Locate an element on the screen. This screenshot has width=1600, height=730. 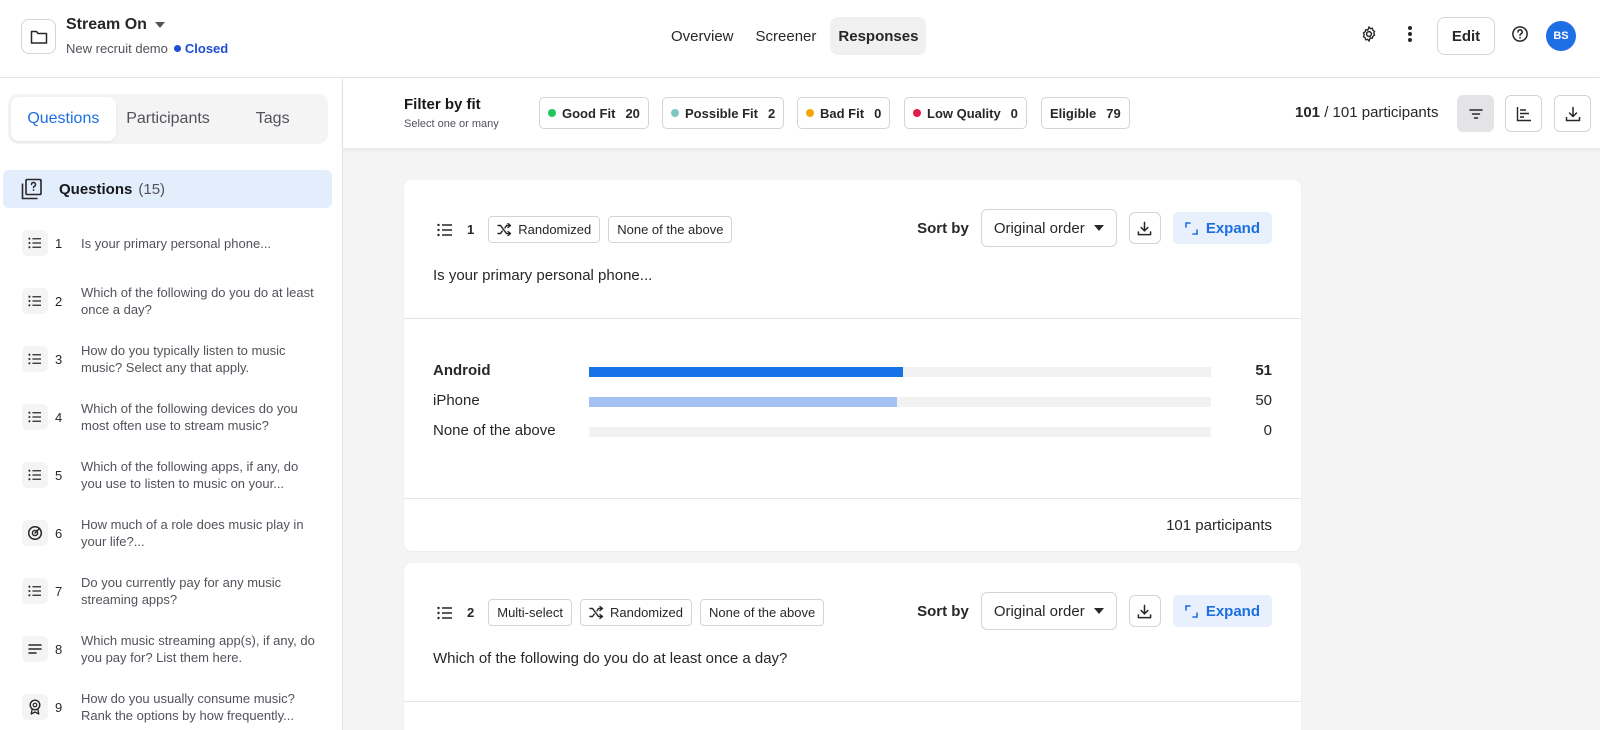
ranking-icon is located at coordinates (35, 707).